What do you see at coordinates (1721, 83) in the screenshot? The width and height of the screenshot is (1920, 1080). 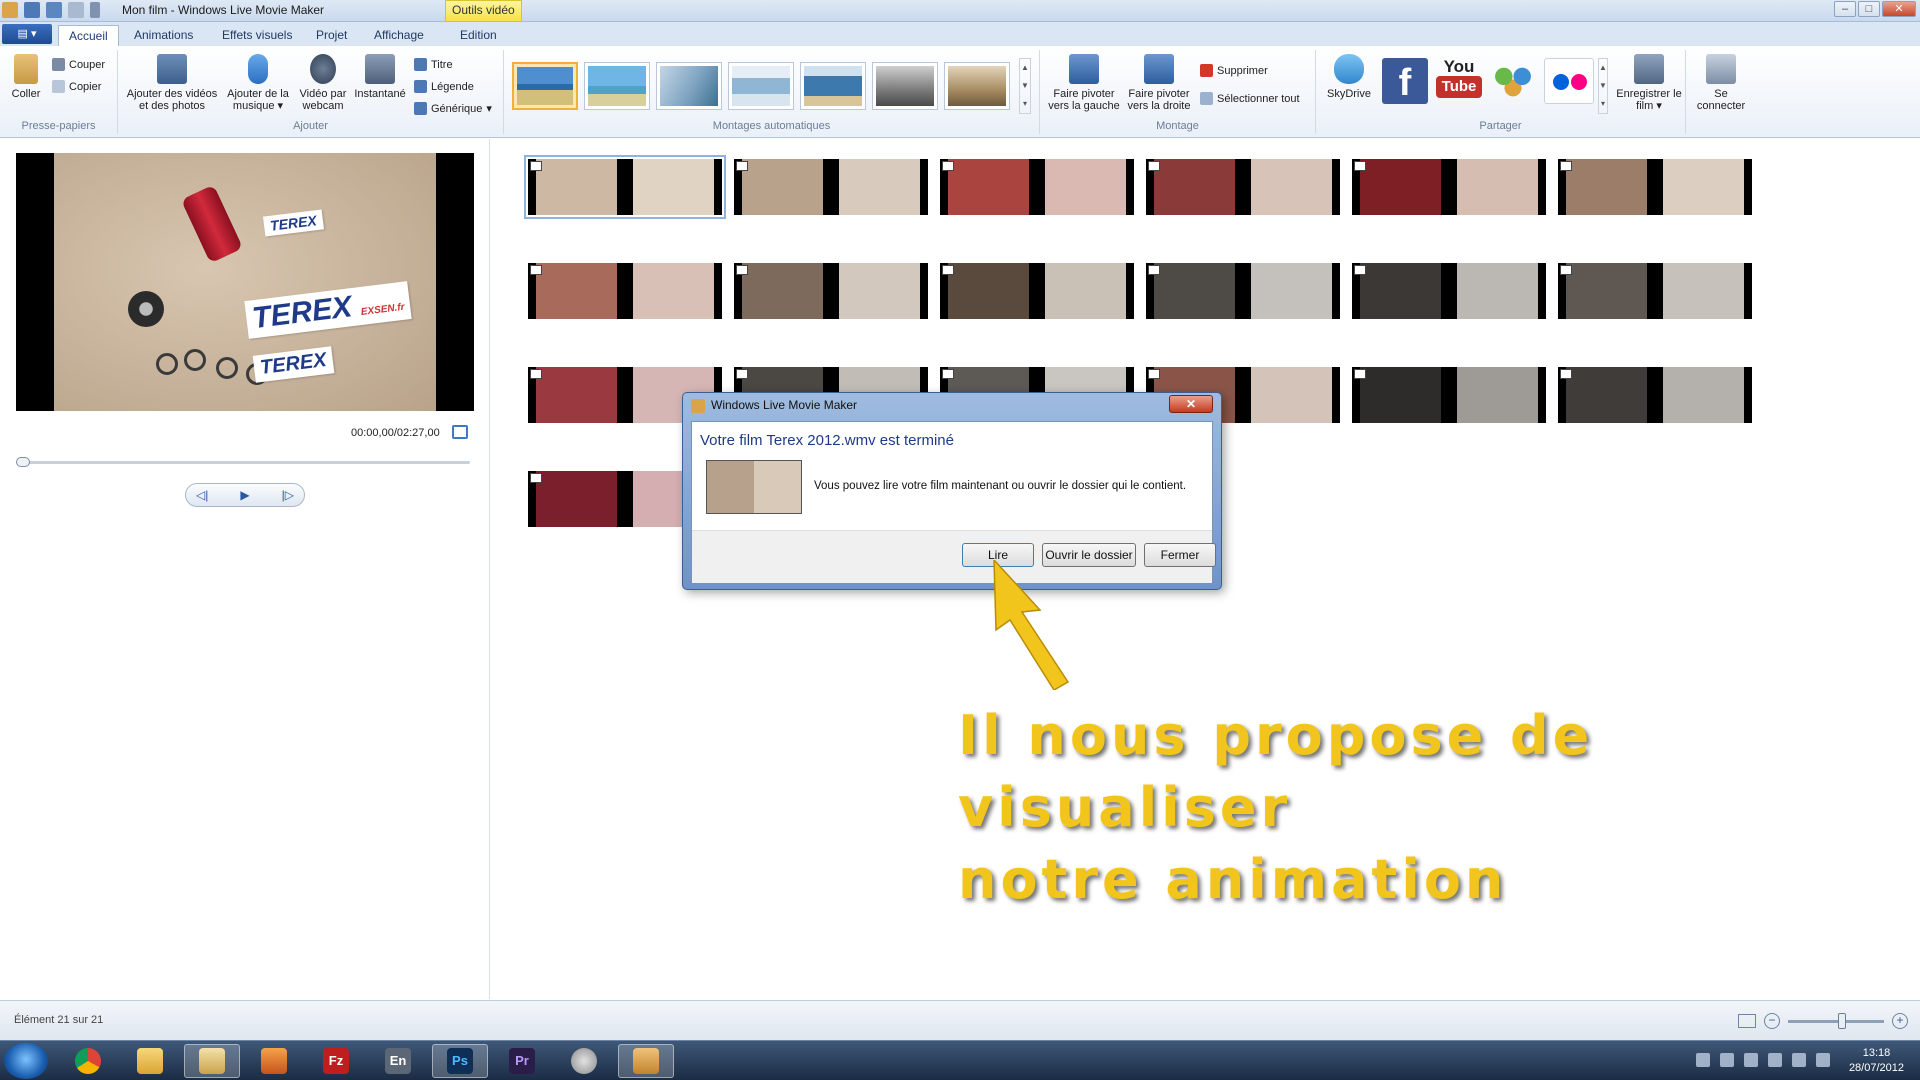 I see `sign-in-button: Se connecter` at bounding box center [1721, 83].